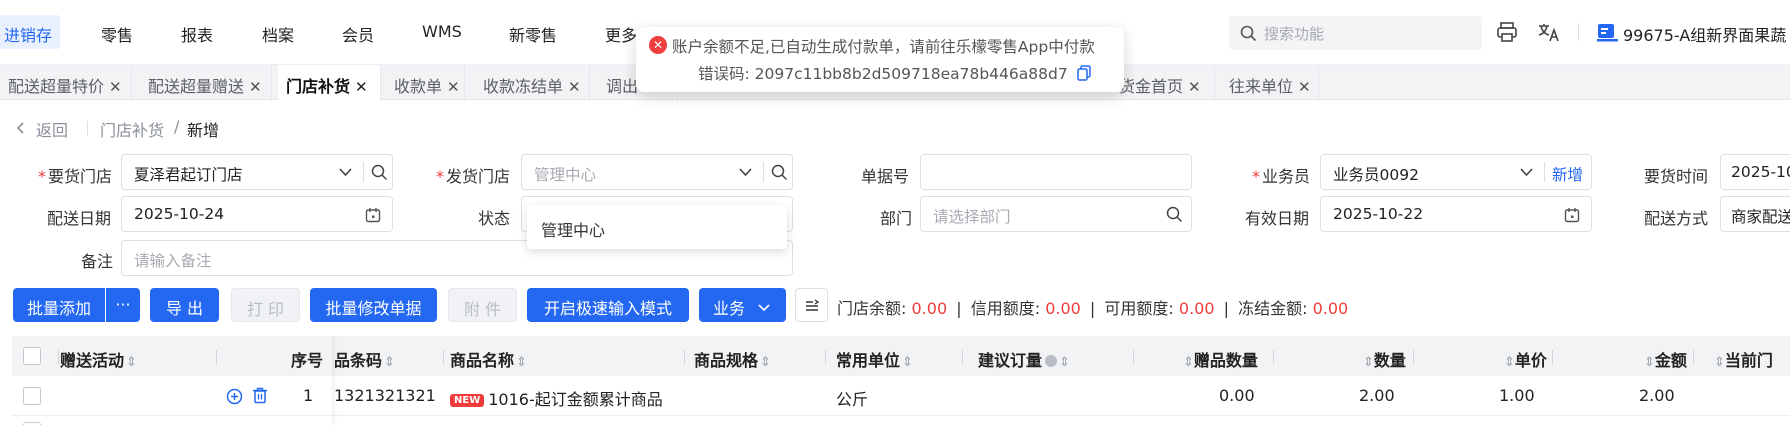 The height and width of the screenshot is (425, 1790). What do you see at coordinates (872, 308) in the screenshot?
I see `store-balance-label: 门店余额:` at bounding box center [872, 308].